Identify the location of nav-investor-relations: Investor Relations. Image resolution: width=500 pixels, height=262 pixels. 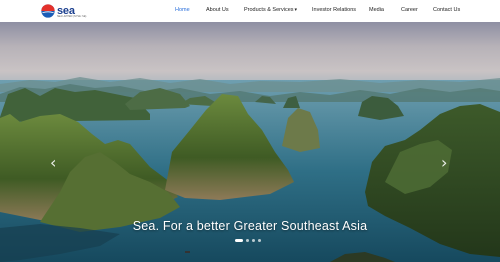
(334, 10).